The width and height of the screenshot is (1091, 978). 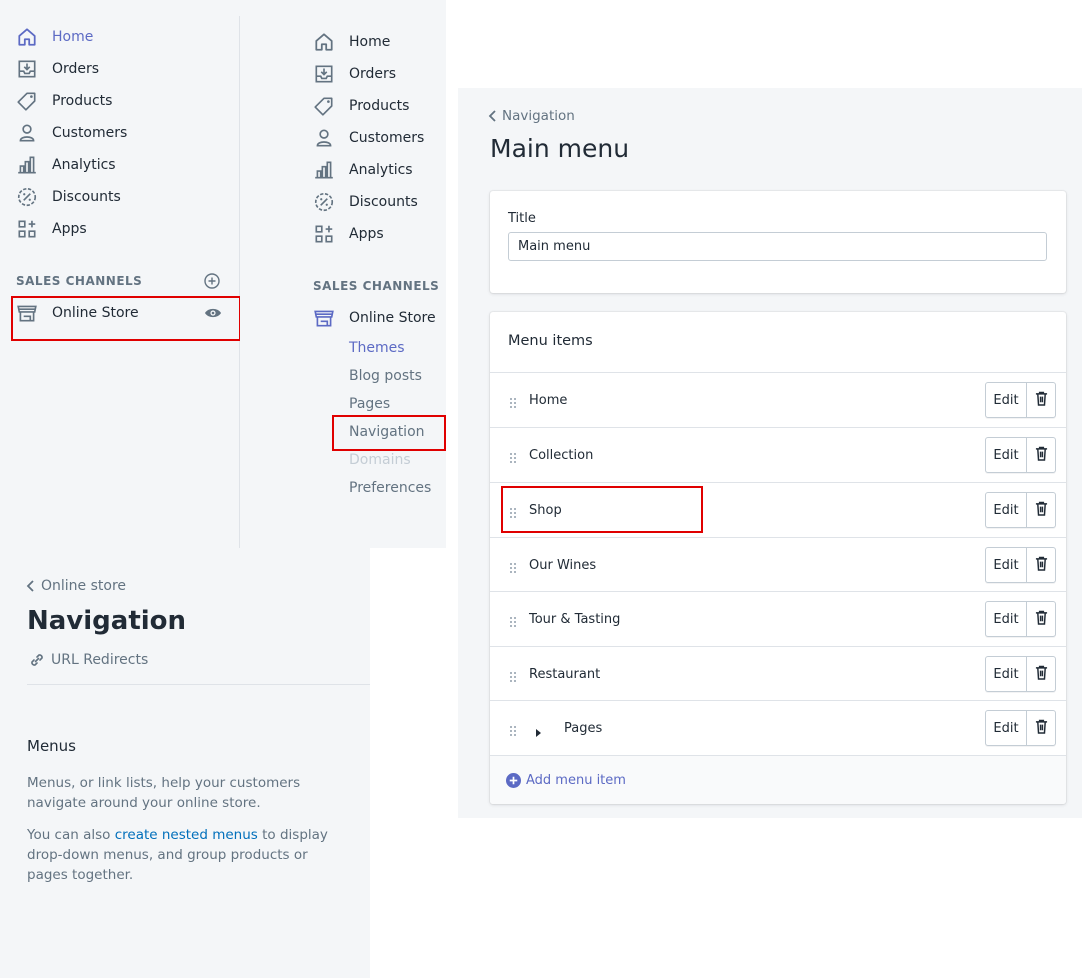 I want to click on menu-item-row: Restaurant Edit, so click(x=778, y=673).